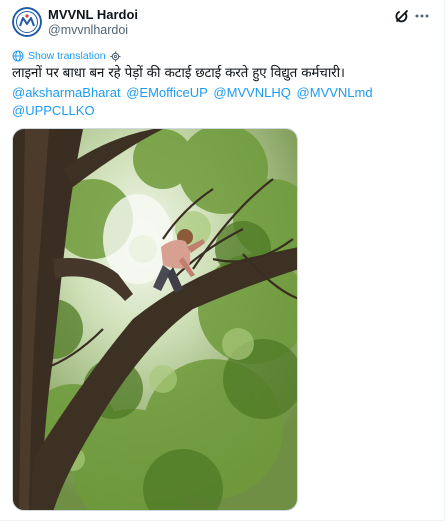 The height and width of the screenshot is (521, 445). Describe the element at coordinates (93, 14) in the screenshot. I see `display-name: MVVNL Hardoi` at that location.